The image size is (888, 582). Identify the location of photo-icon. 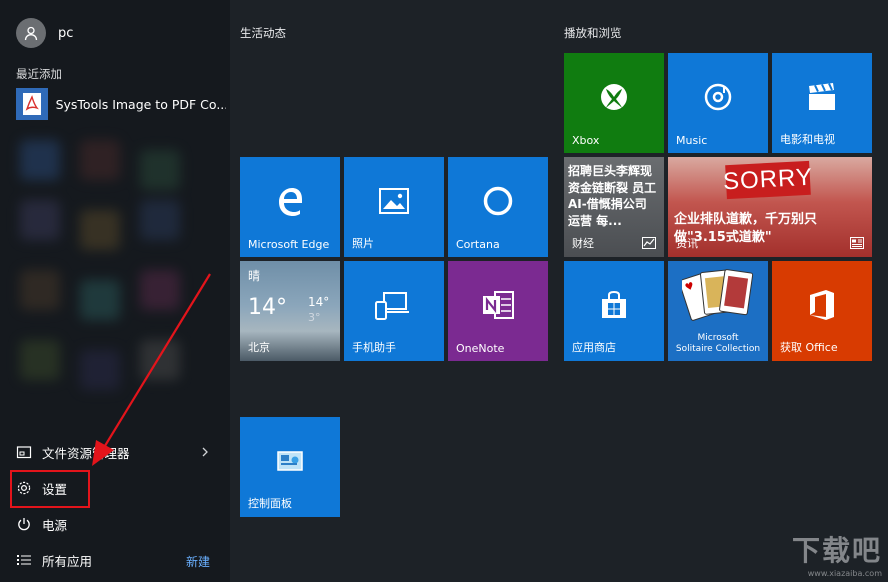
(394, 201).